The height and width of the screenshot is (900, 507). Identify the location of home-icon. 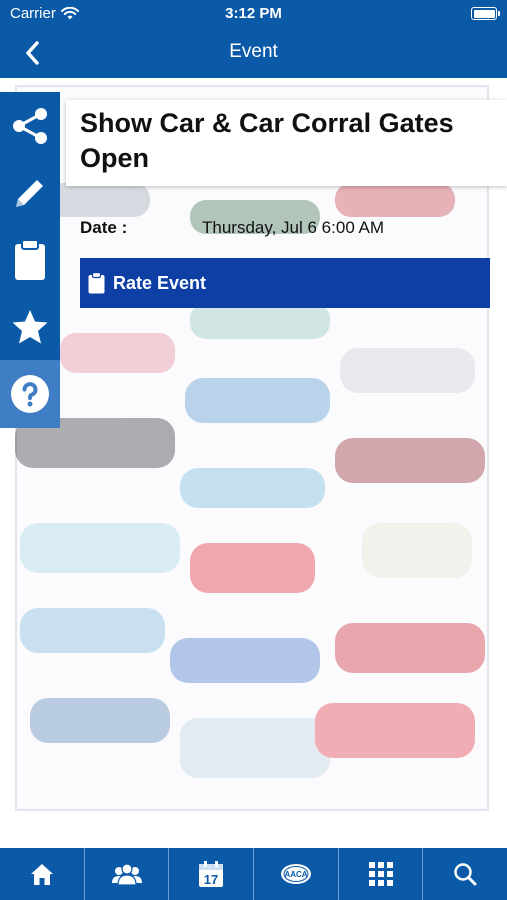
(41, 874).